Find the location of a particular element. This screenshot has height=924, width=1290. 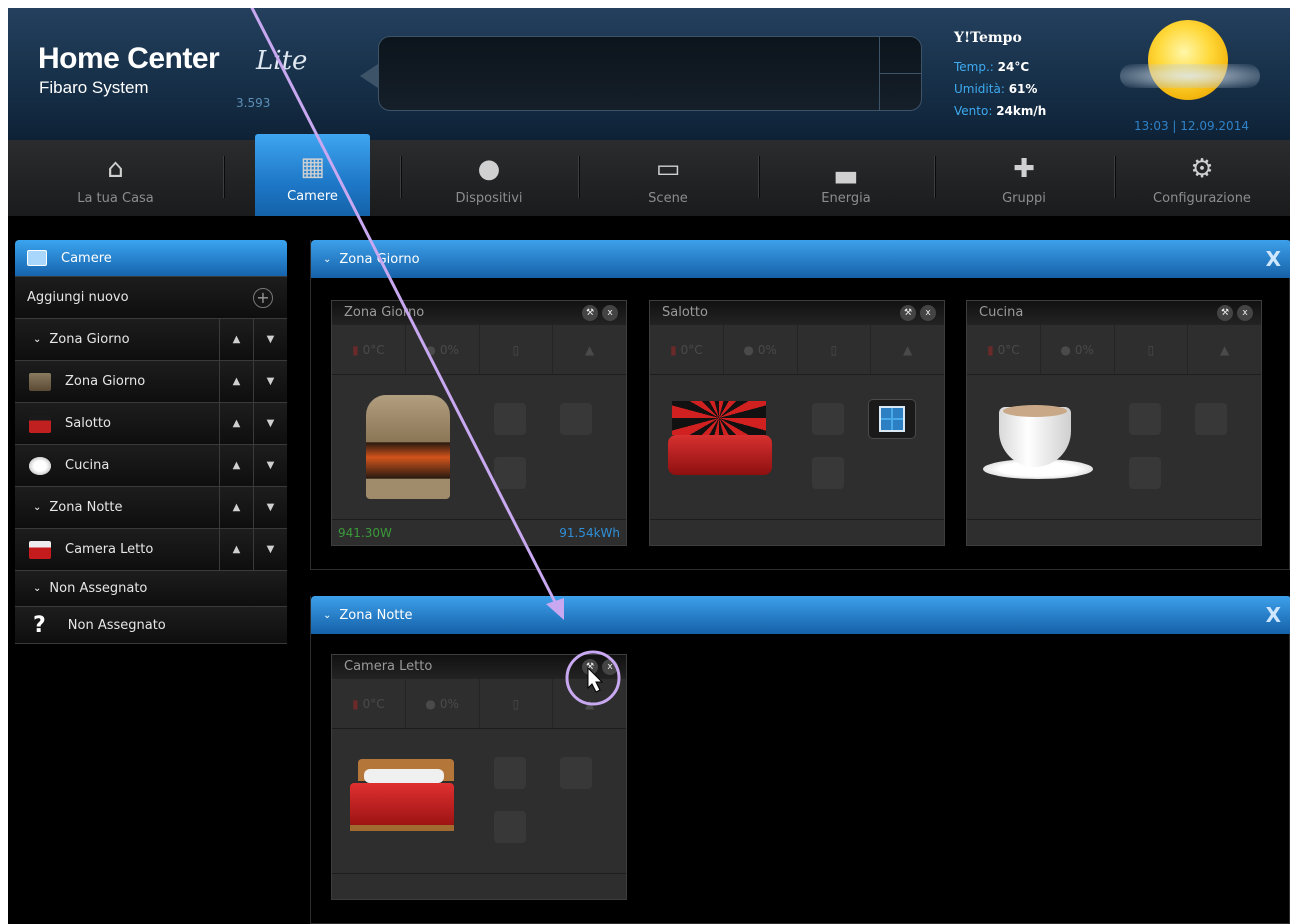

weather-provider: Y!Tempo is located at coordinates (988, 38).